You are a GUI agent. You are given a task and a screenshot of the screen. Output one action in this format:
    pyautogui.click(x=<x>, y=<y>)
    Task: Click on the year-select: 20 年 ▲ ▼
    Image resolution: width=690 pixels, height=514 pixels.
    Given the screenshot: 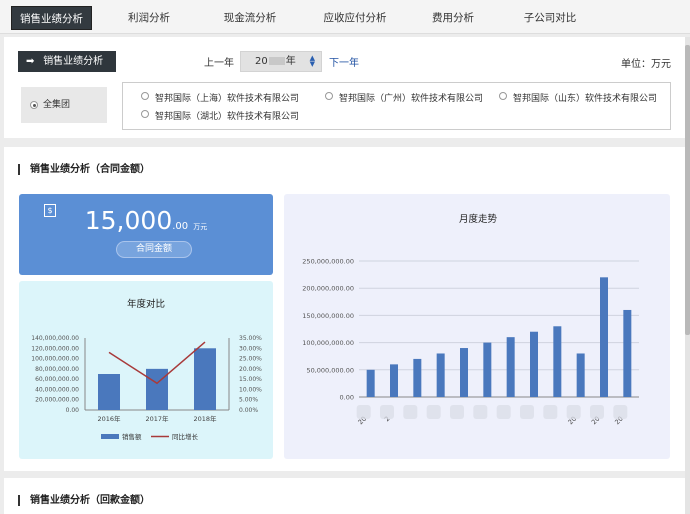 What is the action you would take?
    pyautogui.click(x=281, y=61)
    